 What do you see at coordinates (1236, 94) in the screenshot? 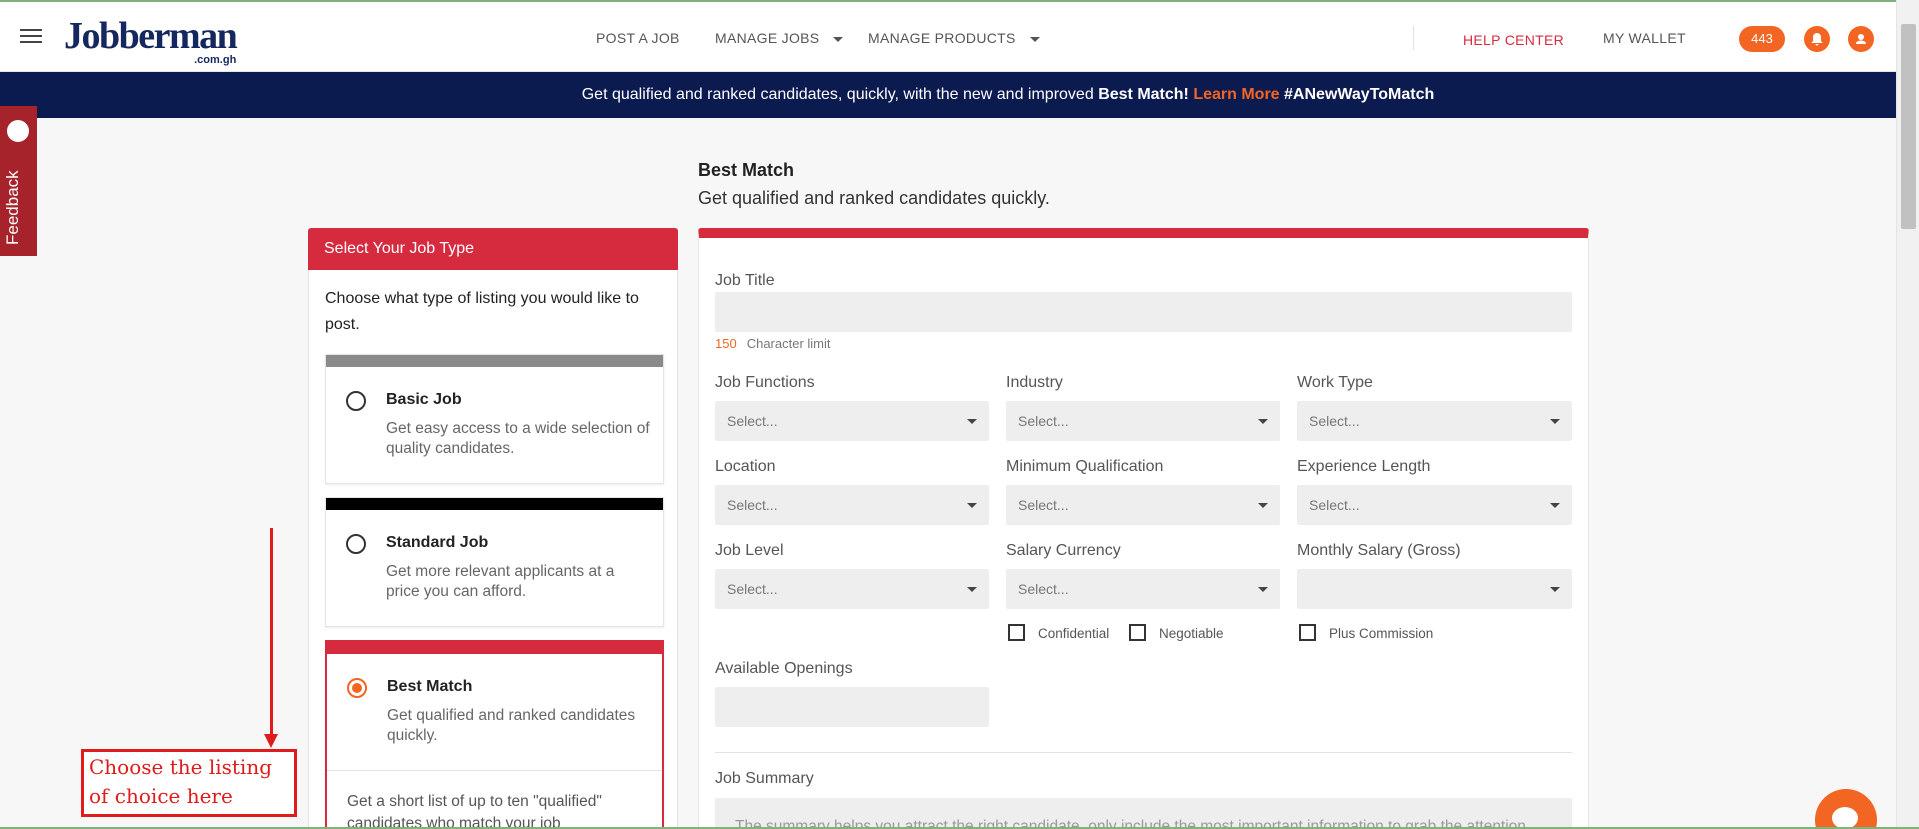
I see `learn-more-link: Learn More` at bounding box center [1236, 94].